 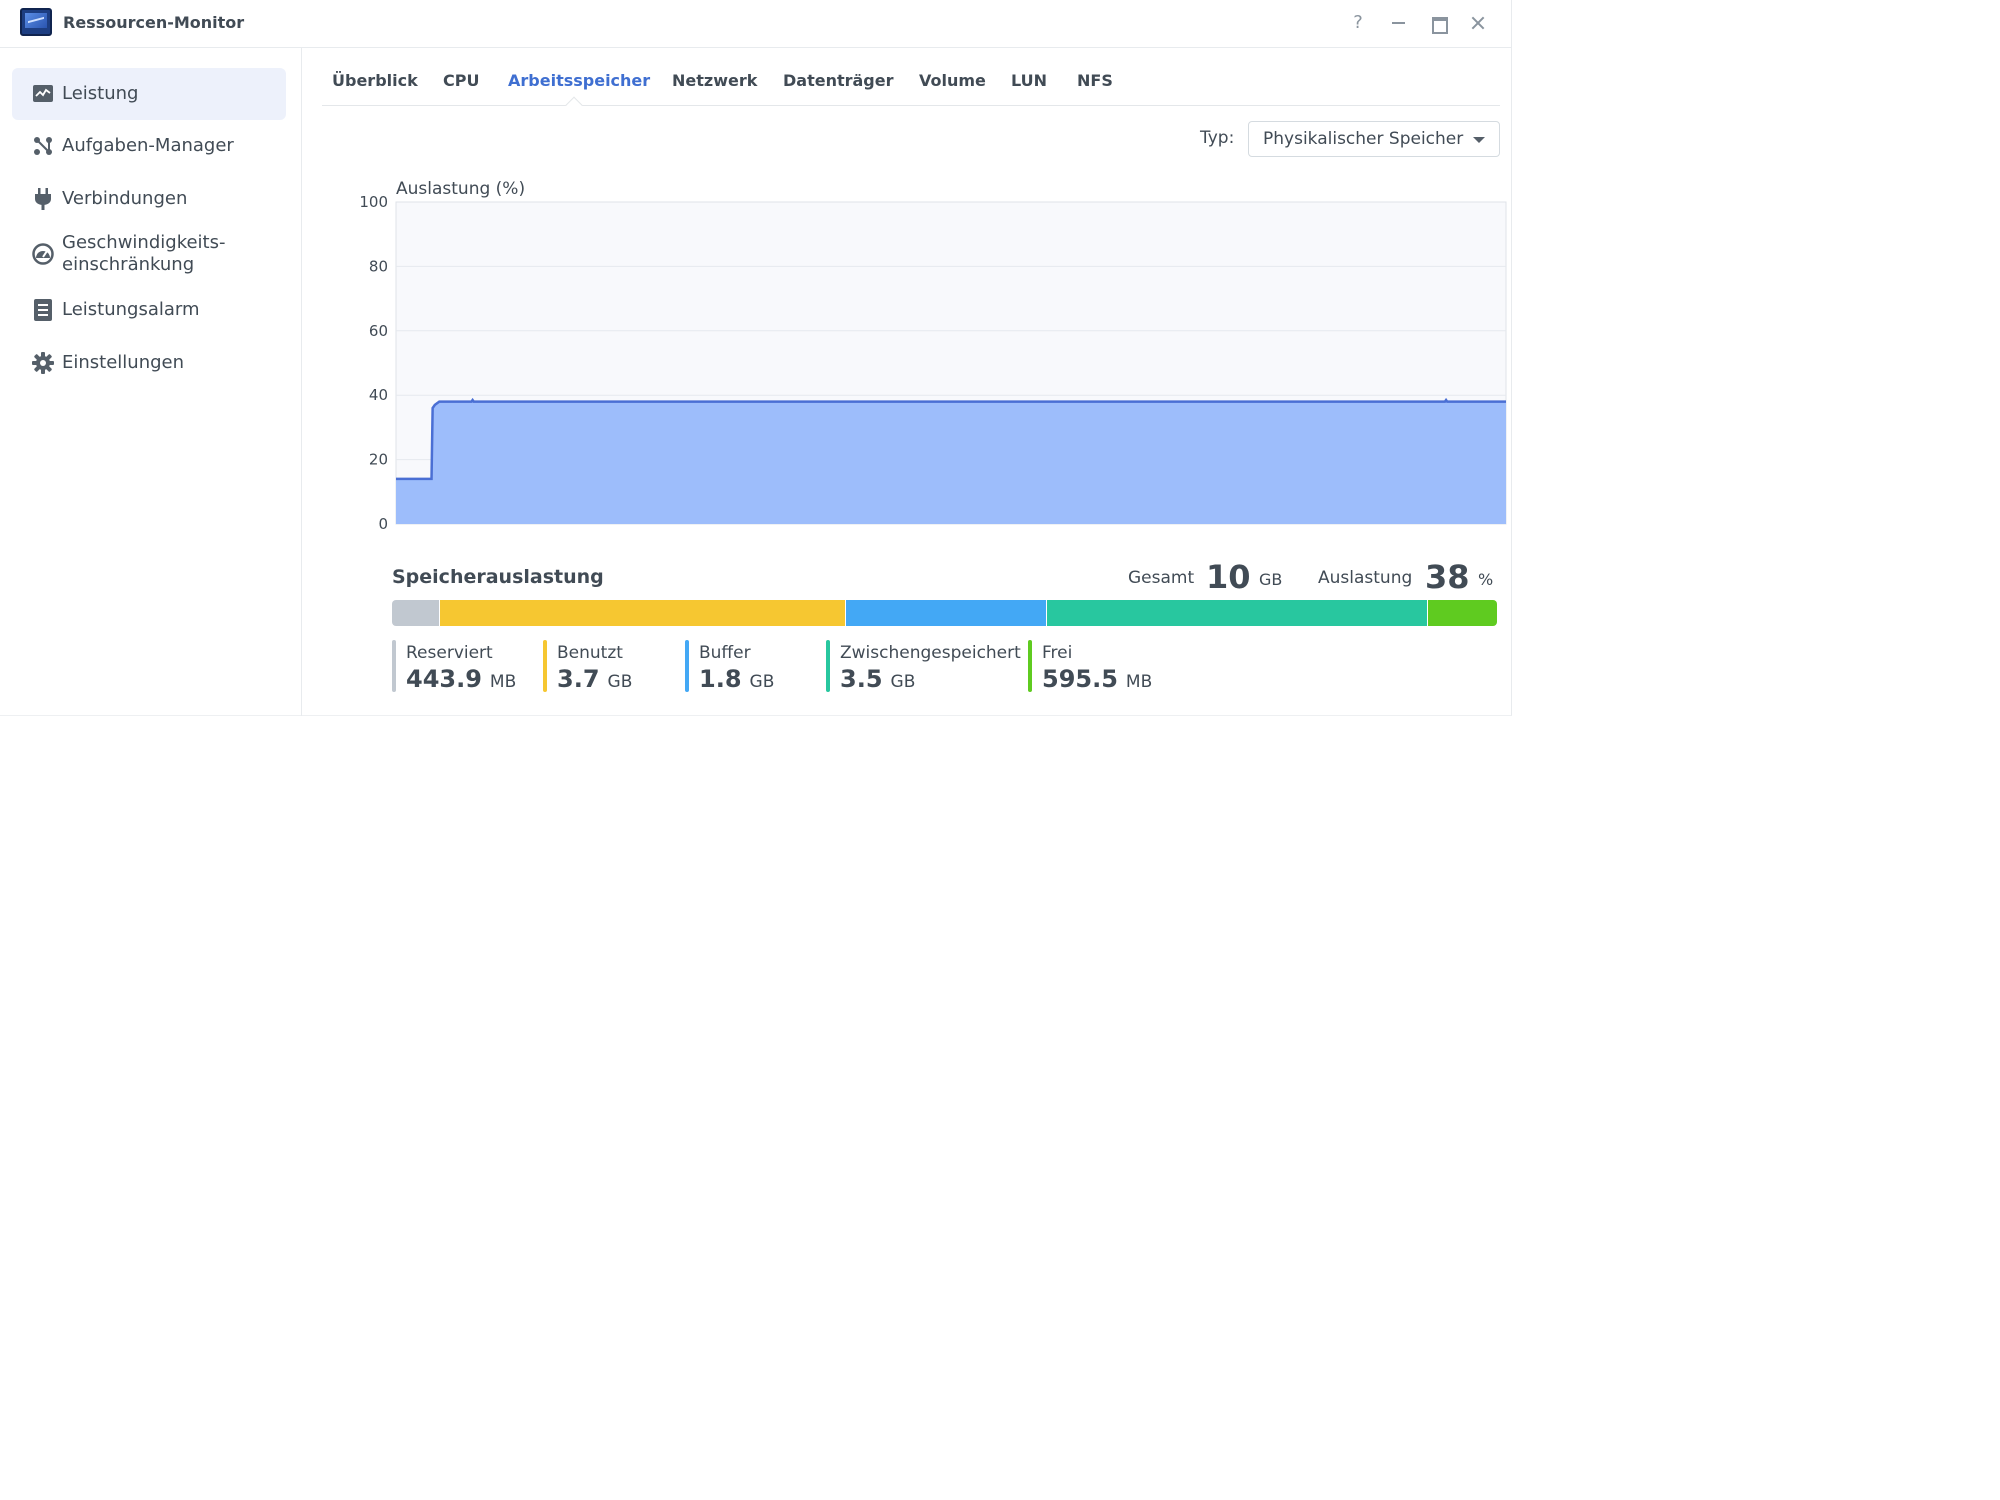 I want to click on sidebar-item-geschwindigkeitseinschraenkung: Geschwindigkeits- einschränkung, so click(x=149, y=254).